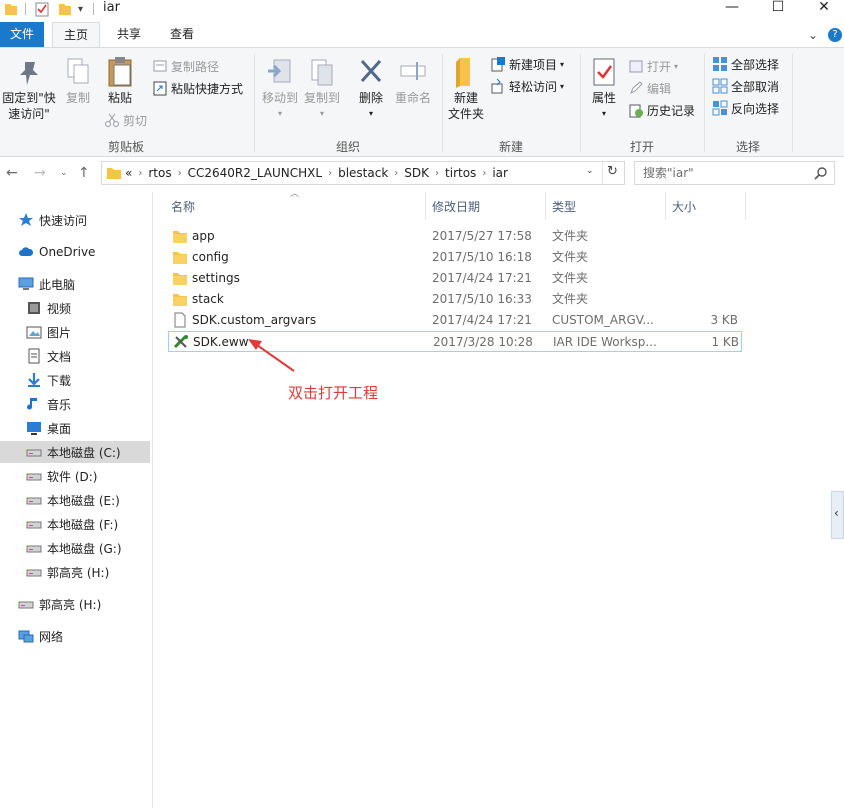 The height and width of the screenshot is (808, 844). I want to click on paste-icon, so click(120, 72).